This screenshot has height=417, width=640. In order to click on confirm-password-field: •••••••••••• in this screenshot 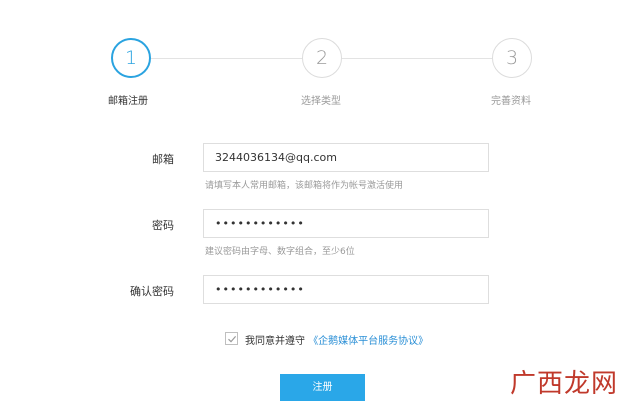, I will do `click(346, 289)`.